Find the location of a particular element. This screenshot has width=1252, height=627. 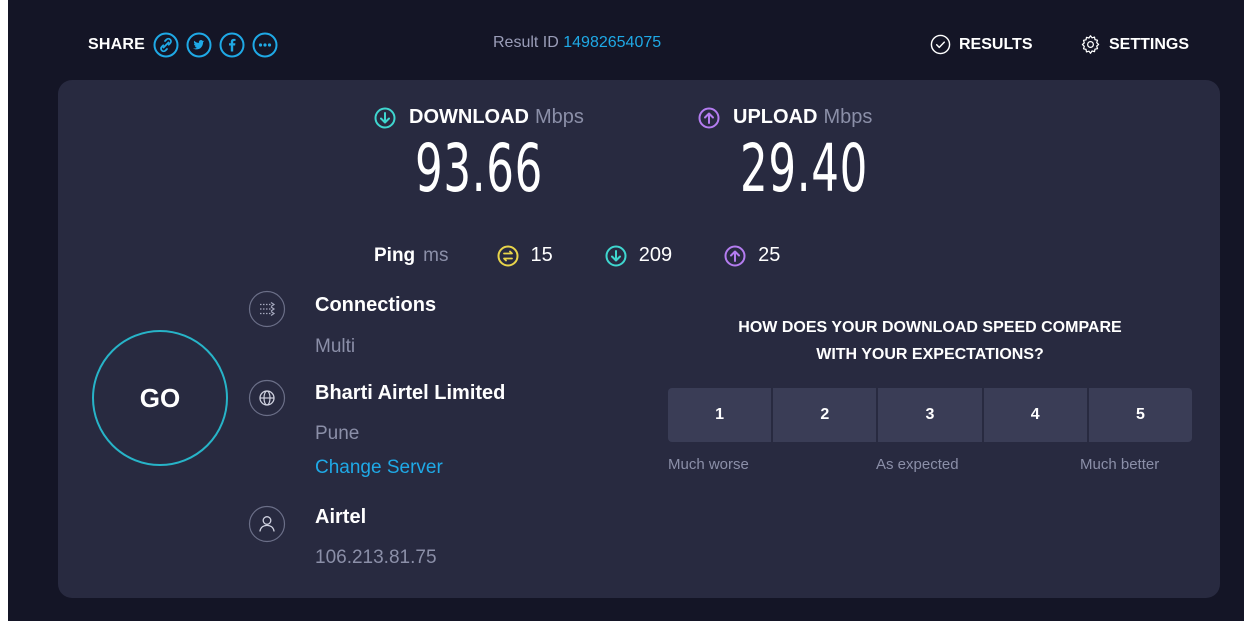

download-header: DOWNLOAD Mbps is located at coordinates (479, 117).